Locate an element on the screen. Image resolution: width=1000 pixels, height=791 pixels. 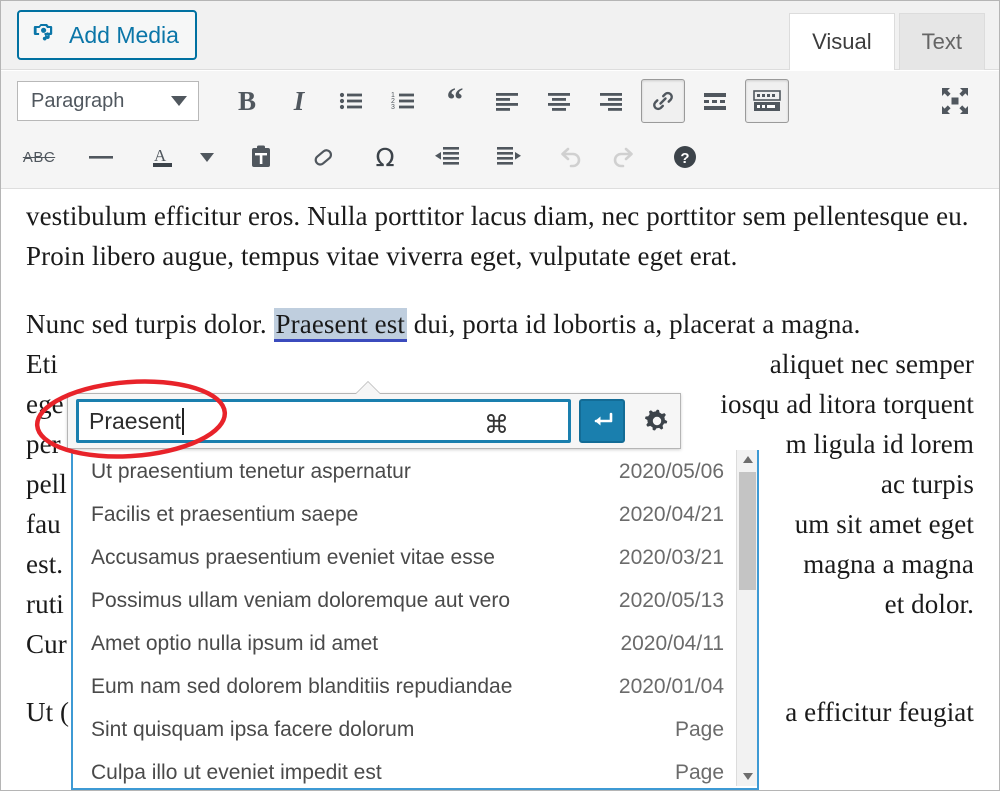
list-item: Sint quisquam ipsa facere dolorum Page is located at coordinates (405, 729).